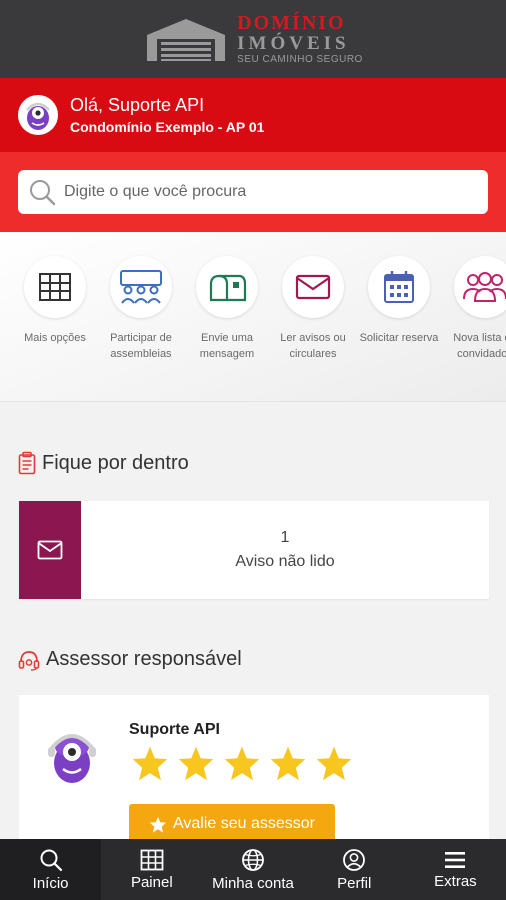  What do you see at coordinates (103, 463) in the screenshot?
I see `stay-informed-title: Fique por dentro` at bounding box center [103, 463].